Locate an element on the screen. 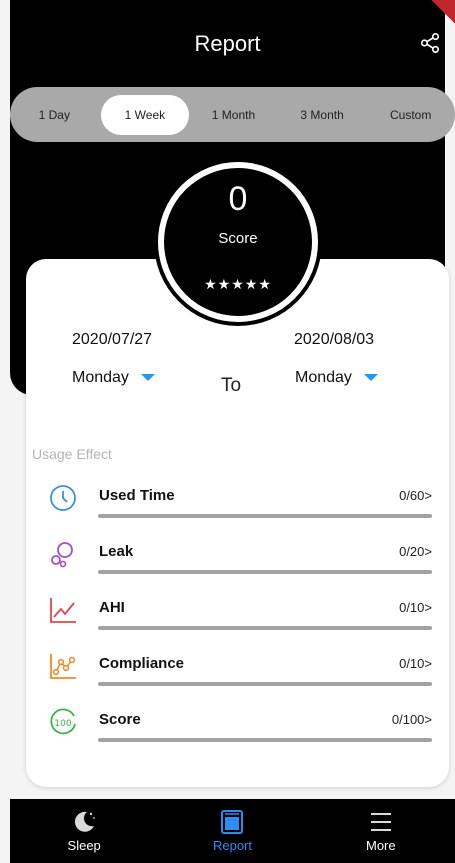 This screenshot has height=863, width=455. metric-name: AHI is located at coordinates (112, 607).